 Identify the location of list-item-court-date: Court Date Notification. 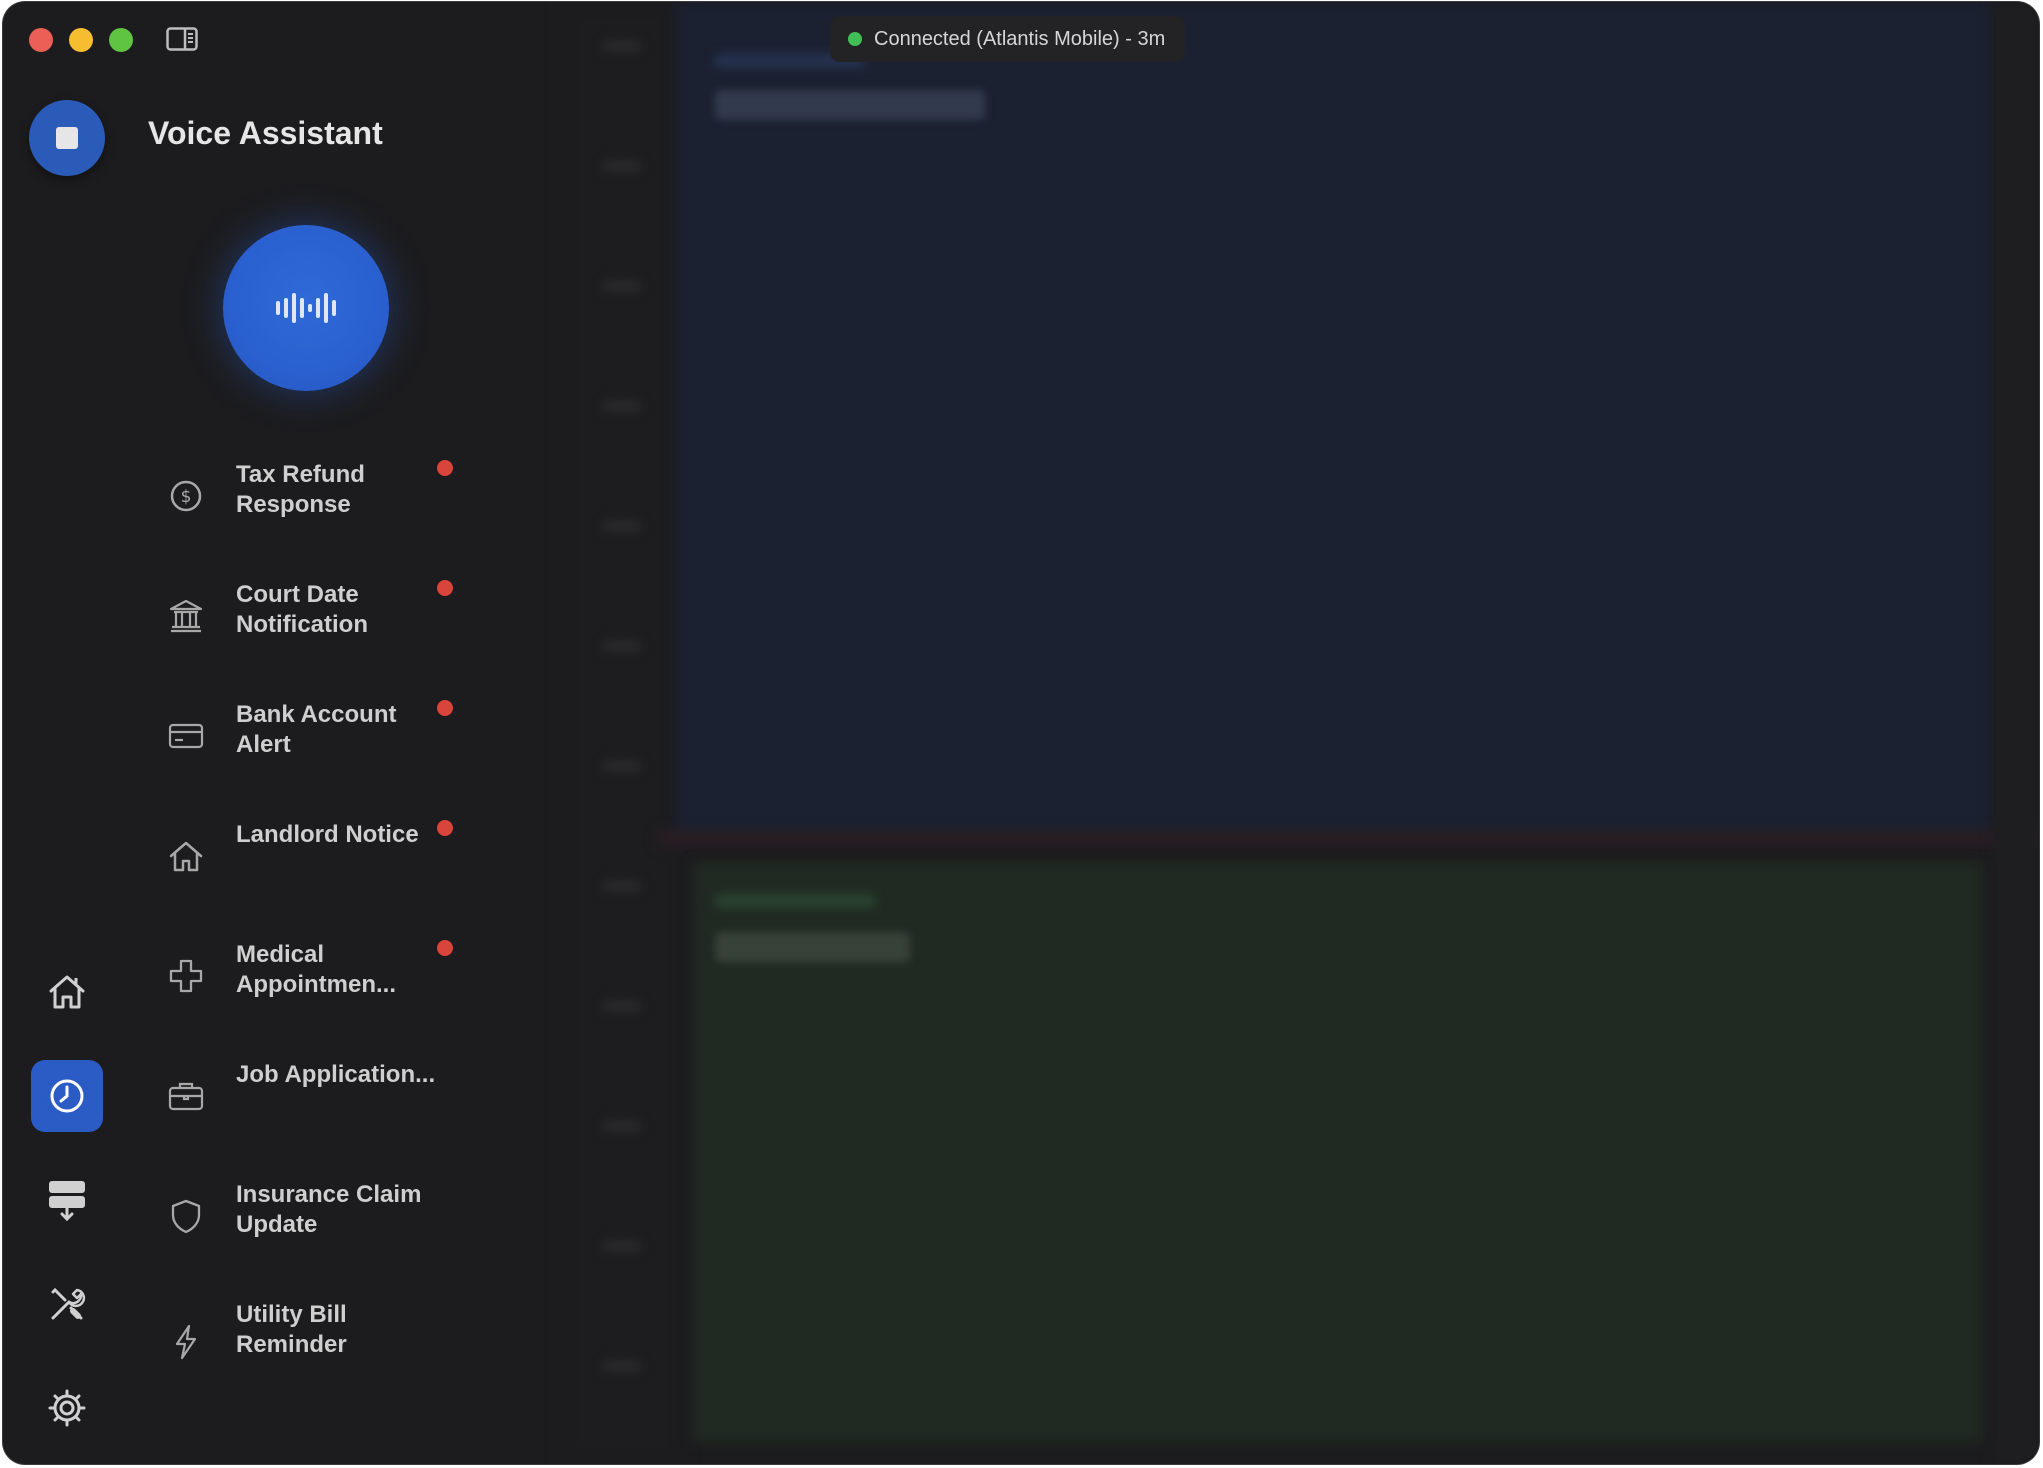
(318, 620).